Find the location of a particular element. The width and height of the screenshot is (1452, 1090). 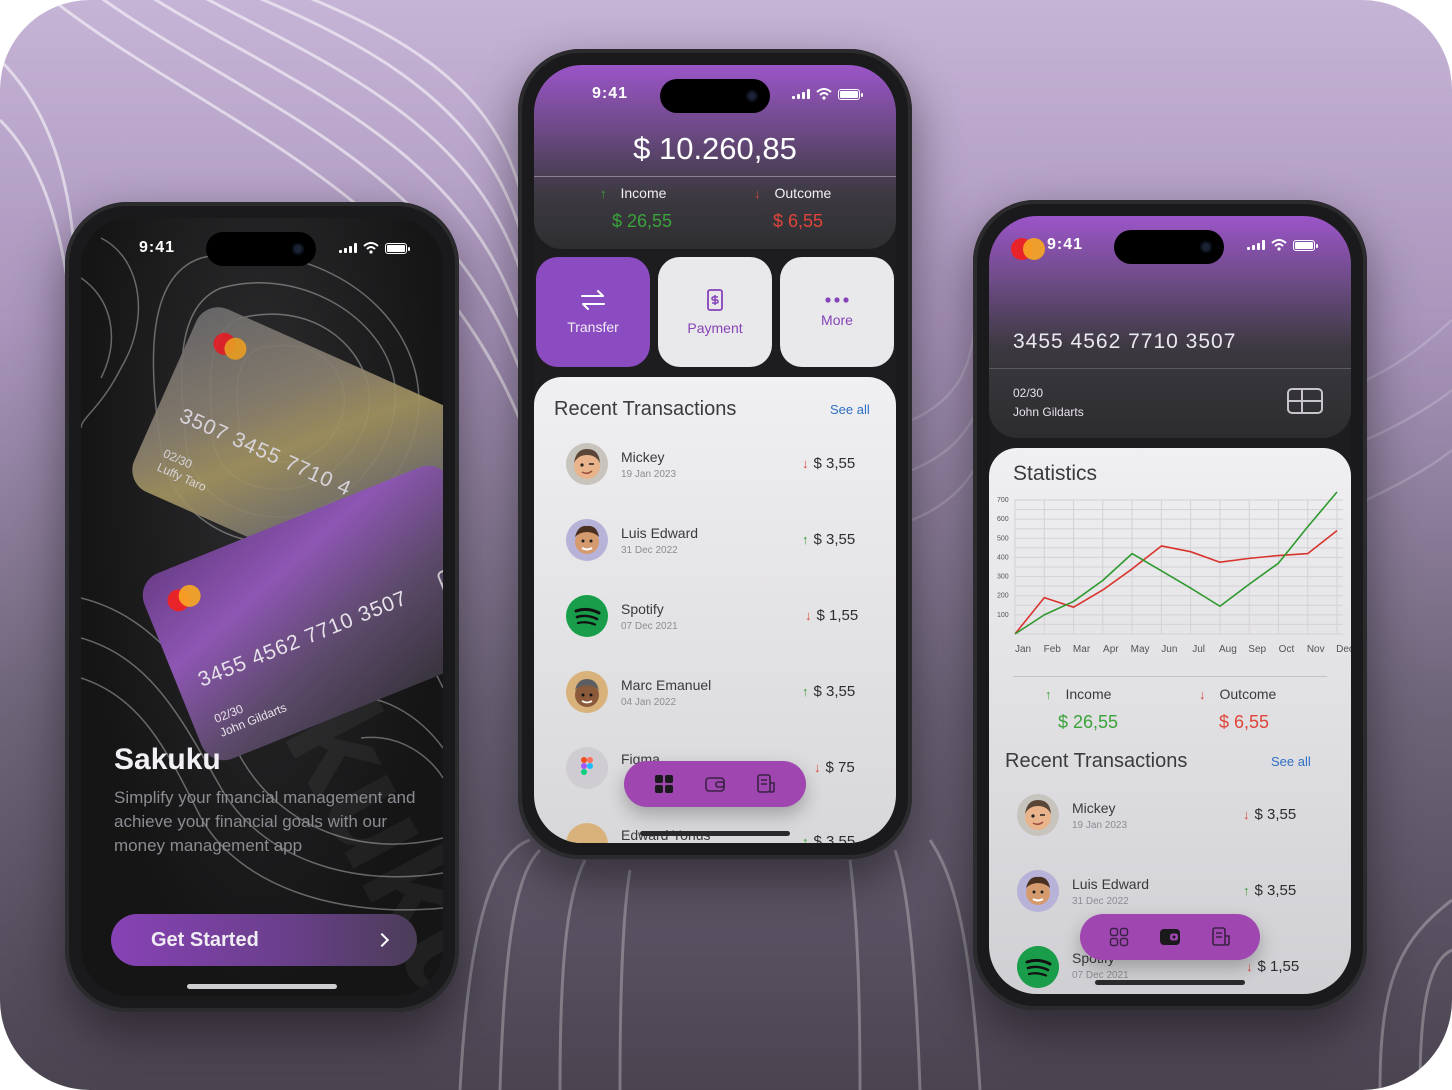

x-tick-label: Nov is located at coordinates (1316, 649).